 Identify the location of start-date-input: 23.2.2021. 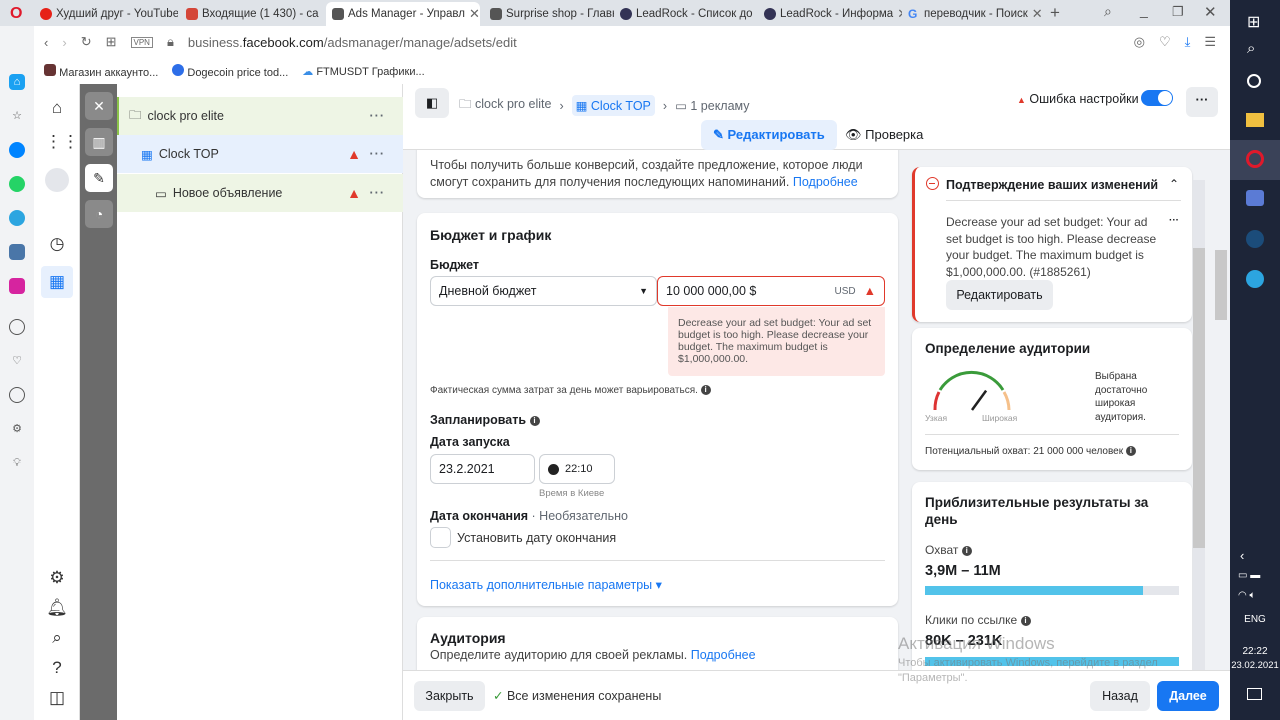
(482, 469).